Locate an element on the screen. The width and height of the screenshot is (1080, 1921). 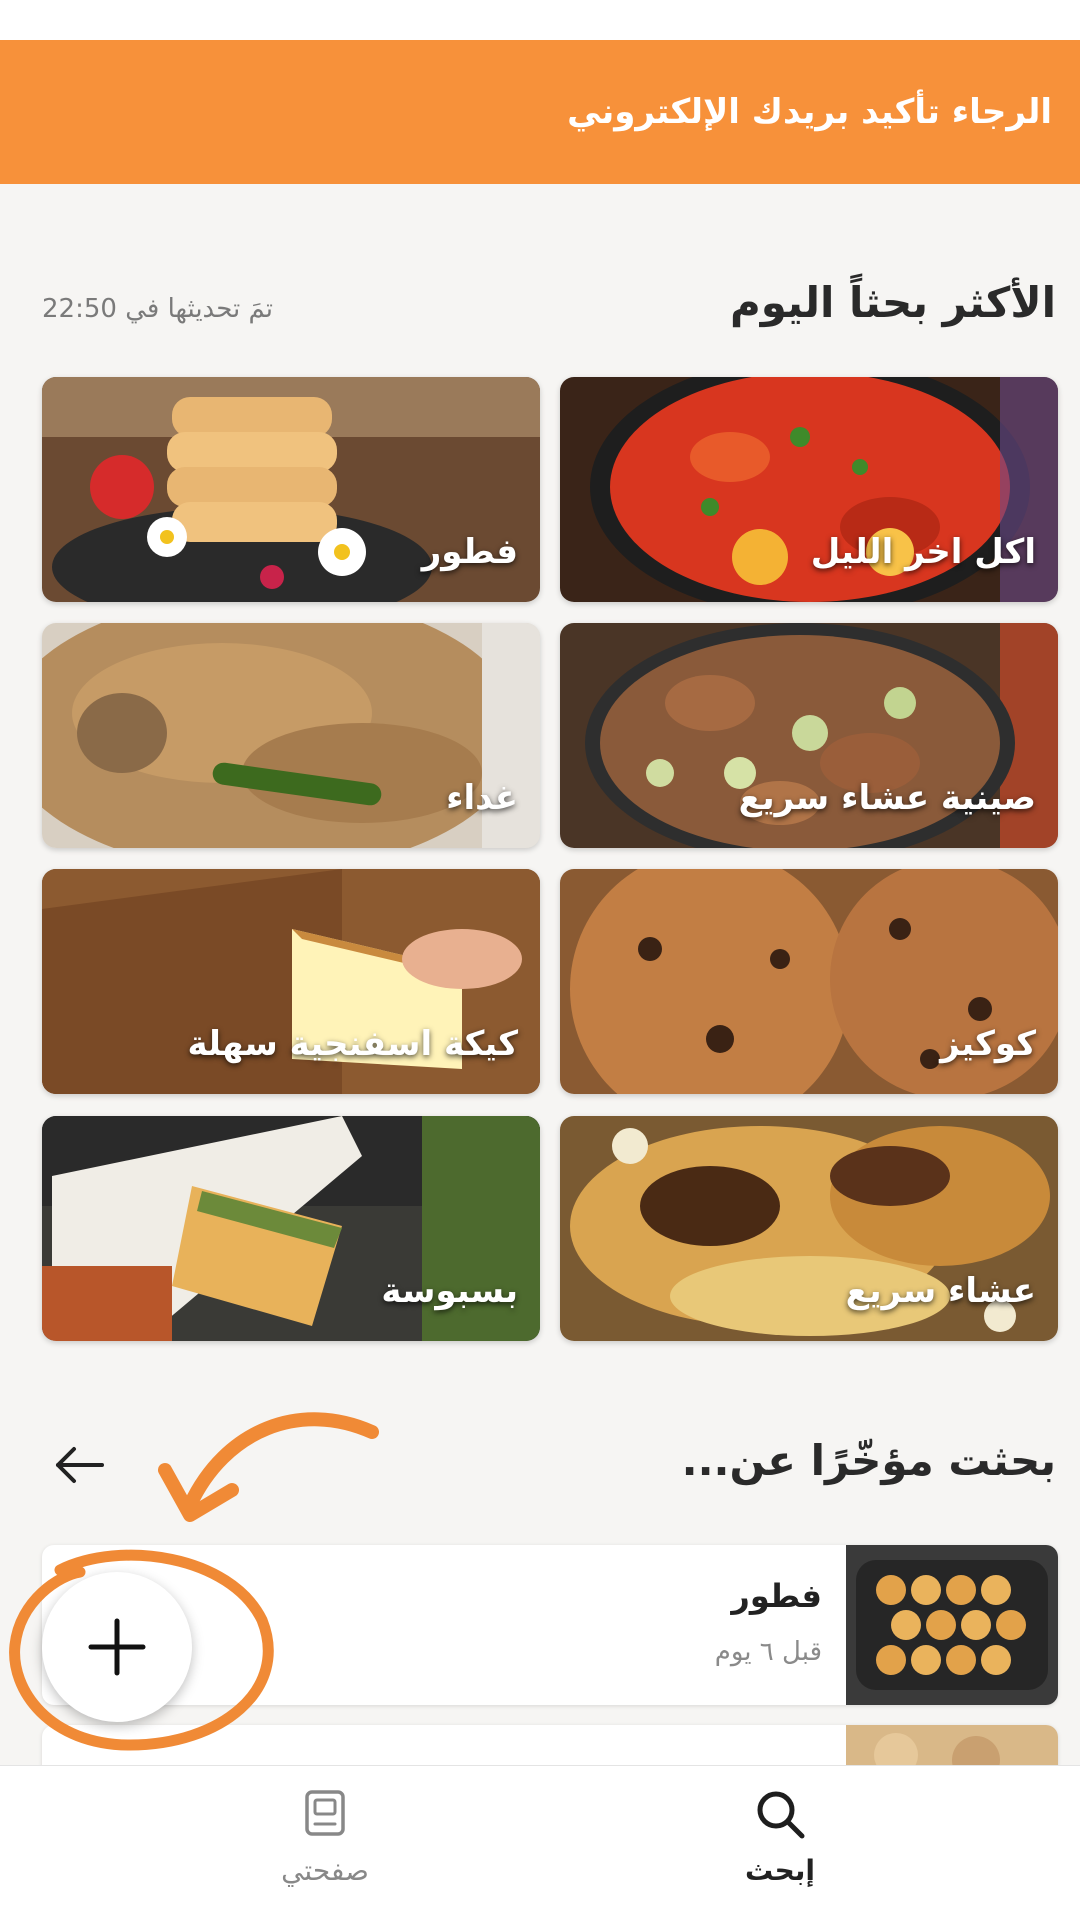
trending-tile: اكل اخر الليل is located at coordinates (809, 489).